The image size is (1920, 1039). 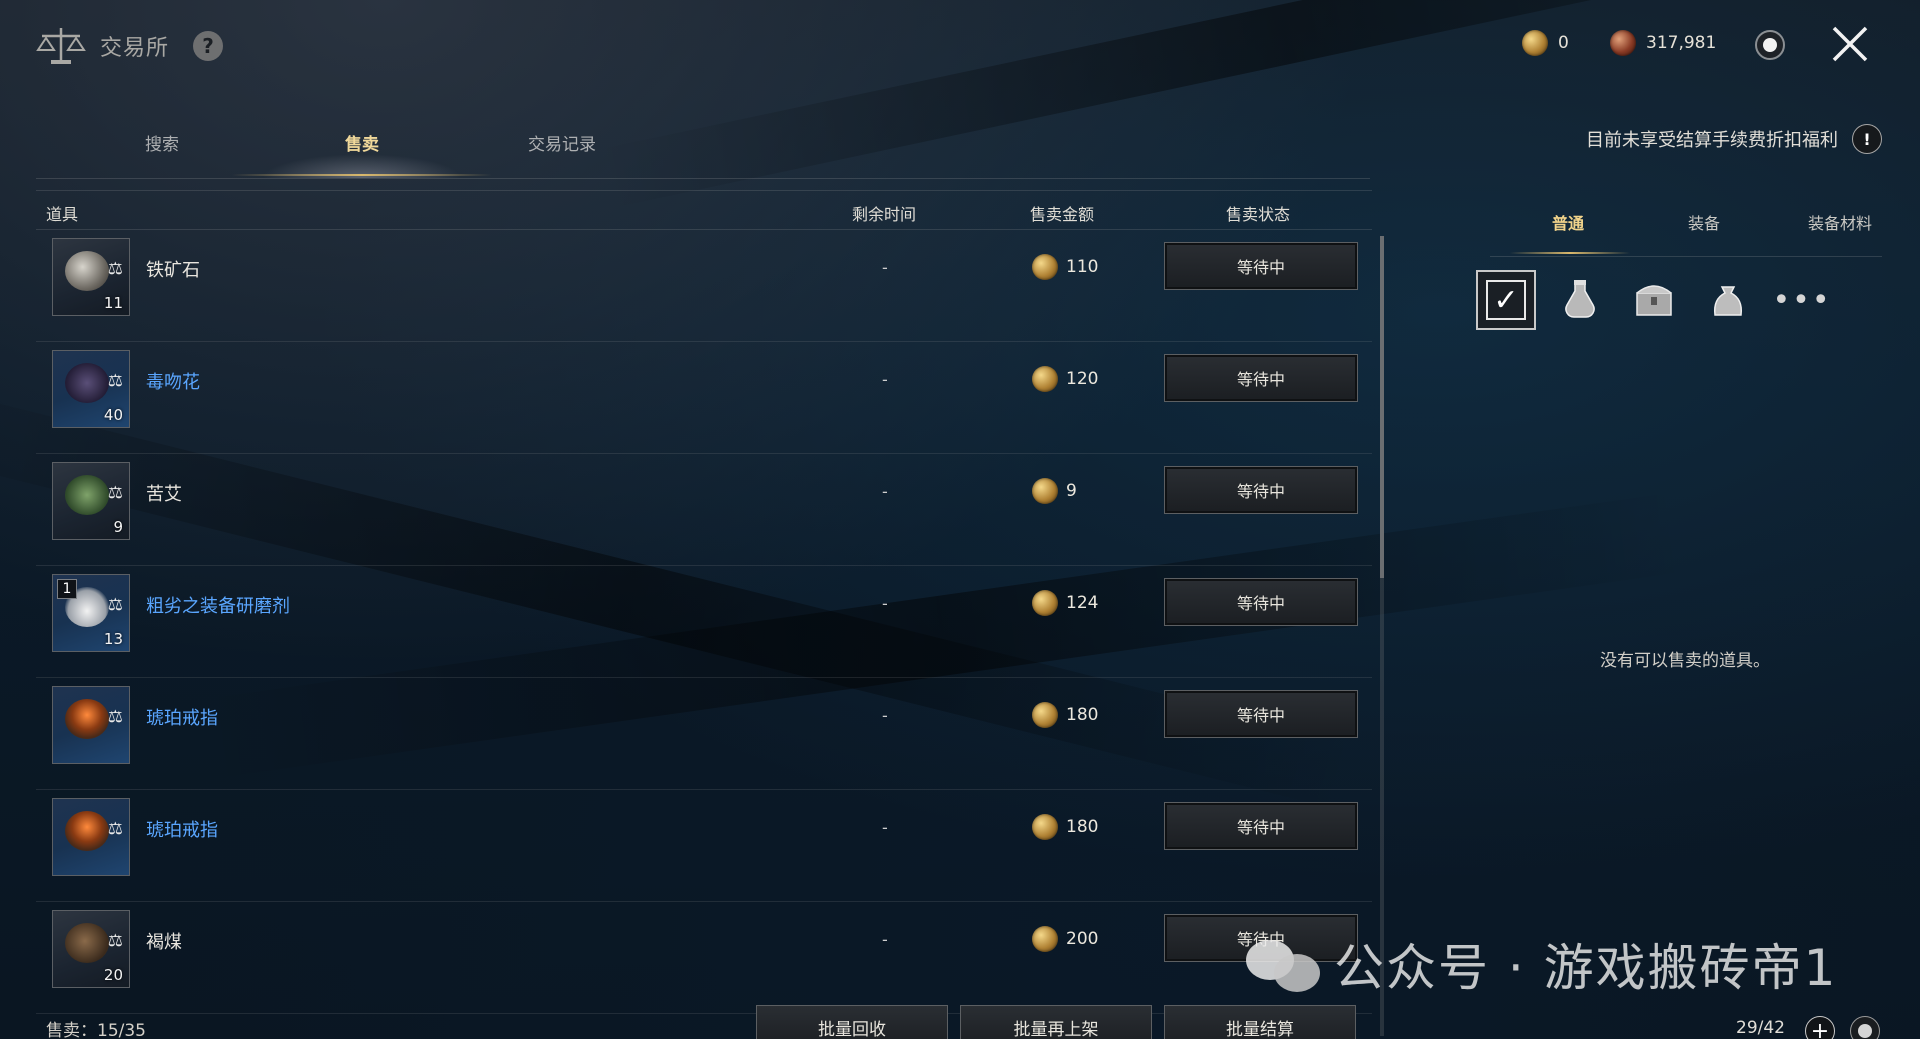 I want to click on tab-equipment-materials: 装备材料, so click(x=1840, y=222).